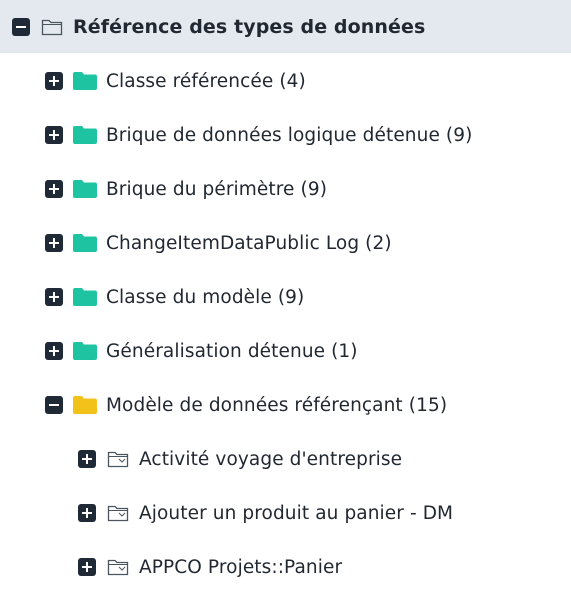 The width and height of the screenshot is (571, 607). I want to click on tree-node-ajouter-produit: Ajouter un produit au panier - DM, so click(285, 513).